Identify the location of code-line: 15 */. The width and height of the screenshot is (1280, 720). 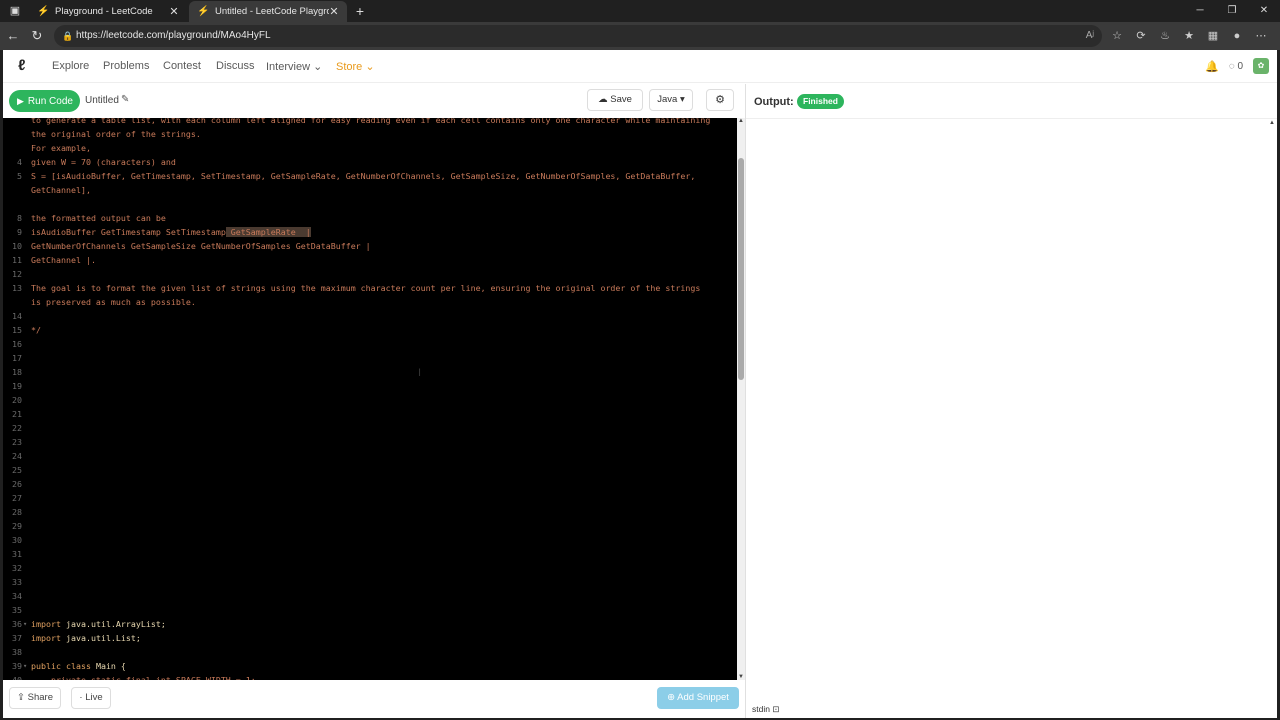
(370, 330).